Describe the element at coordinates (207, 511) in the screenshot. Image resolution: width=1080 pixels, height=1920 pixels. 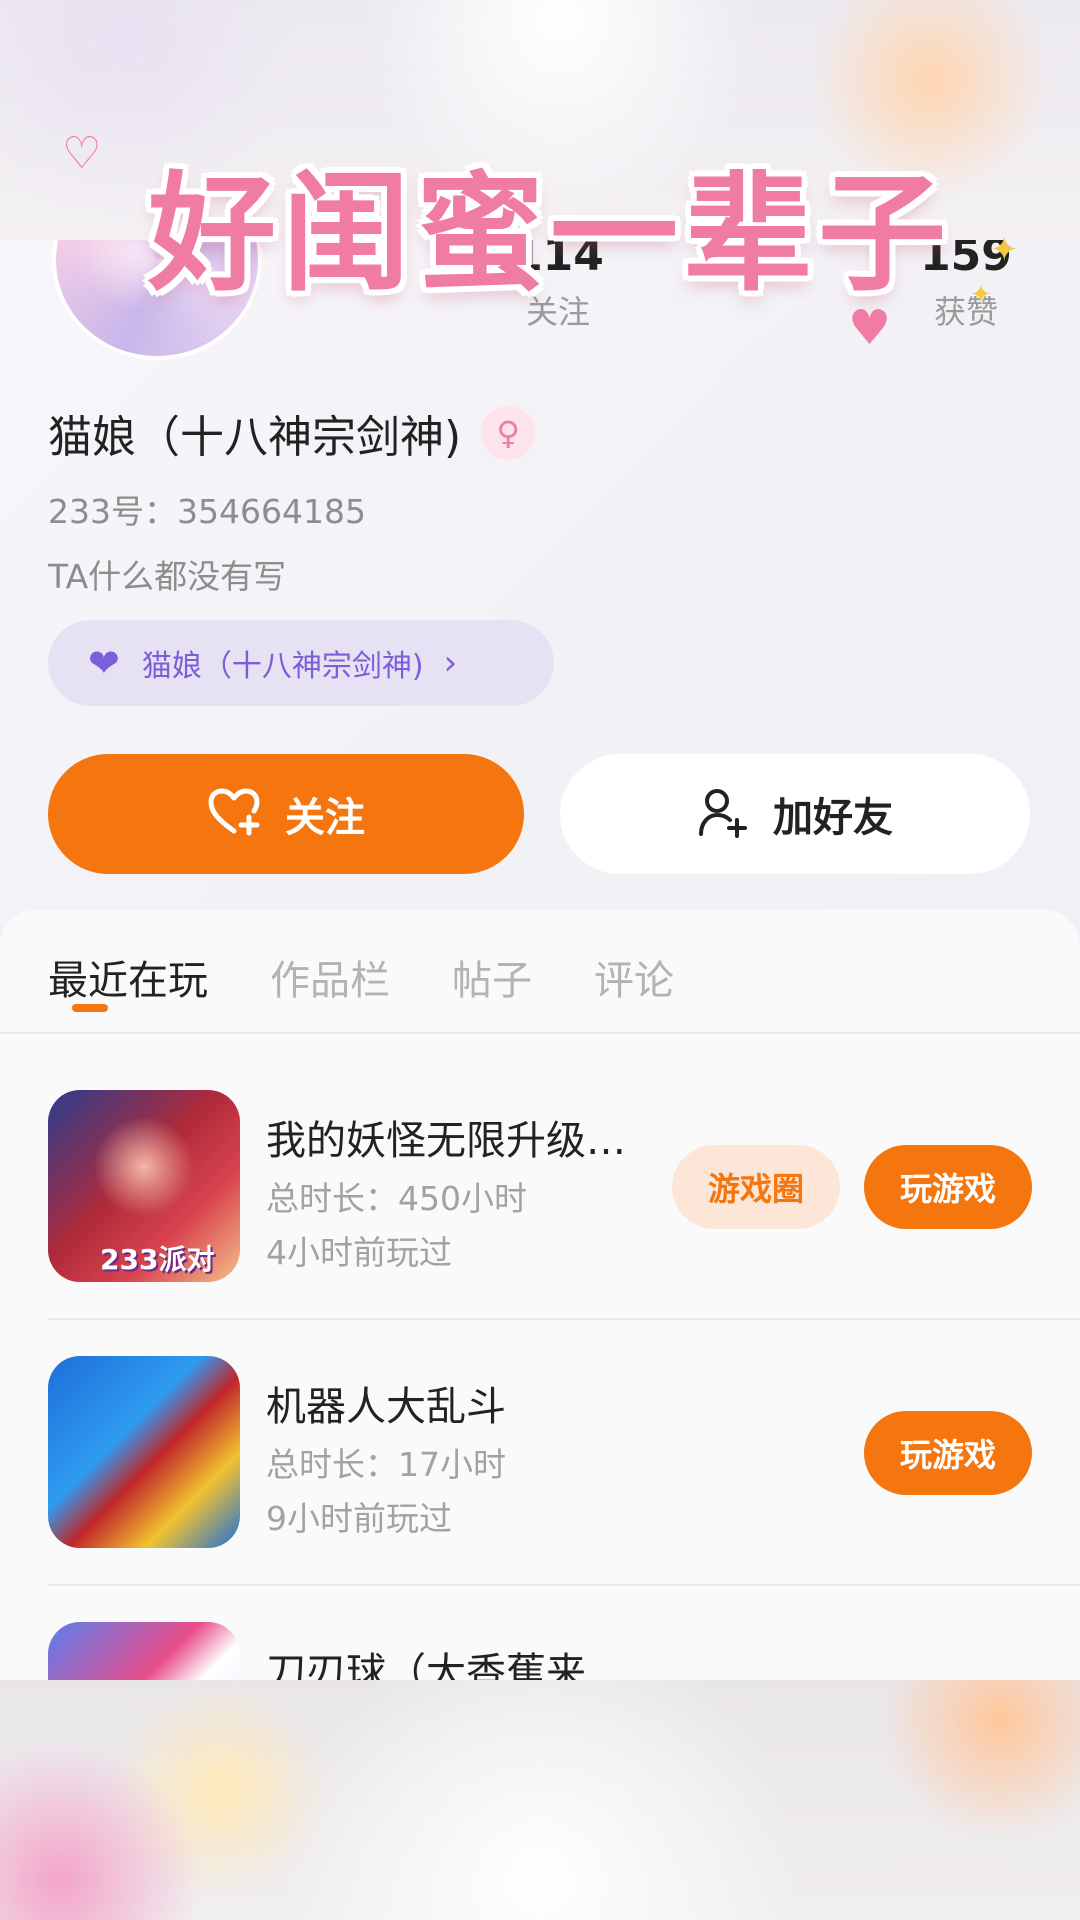
I see `user-id: 233号：354664185` at that location.